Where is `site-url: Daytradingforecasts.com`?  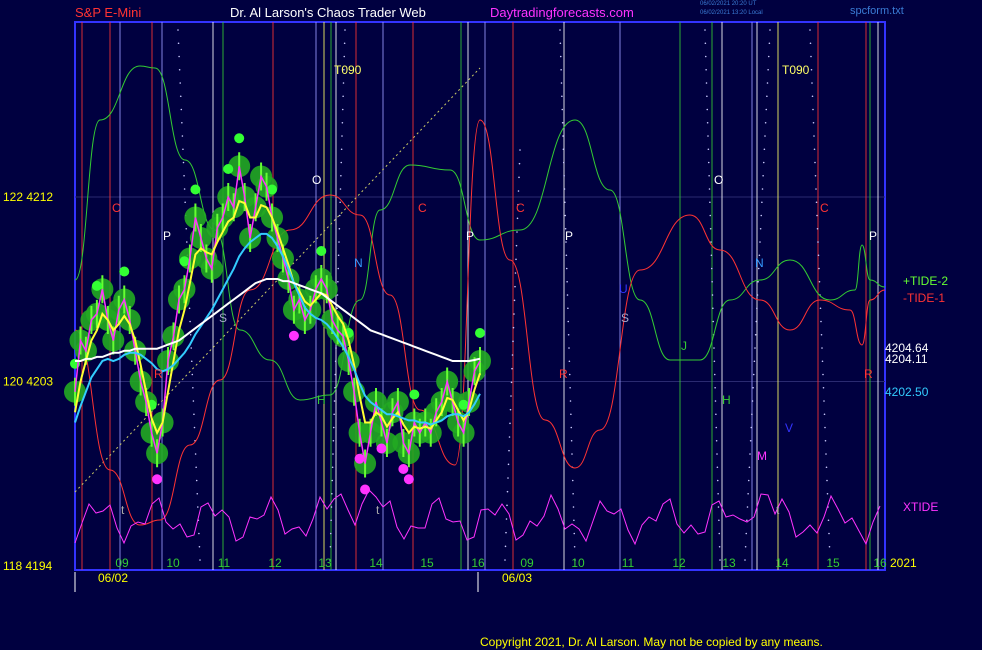
site-url: Daytradingforecasts.com is located at coordinates (562, 12).